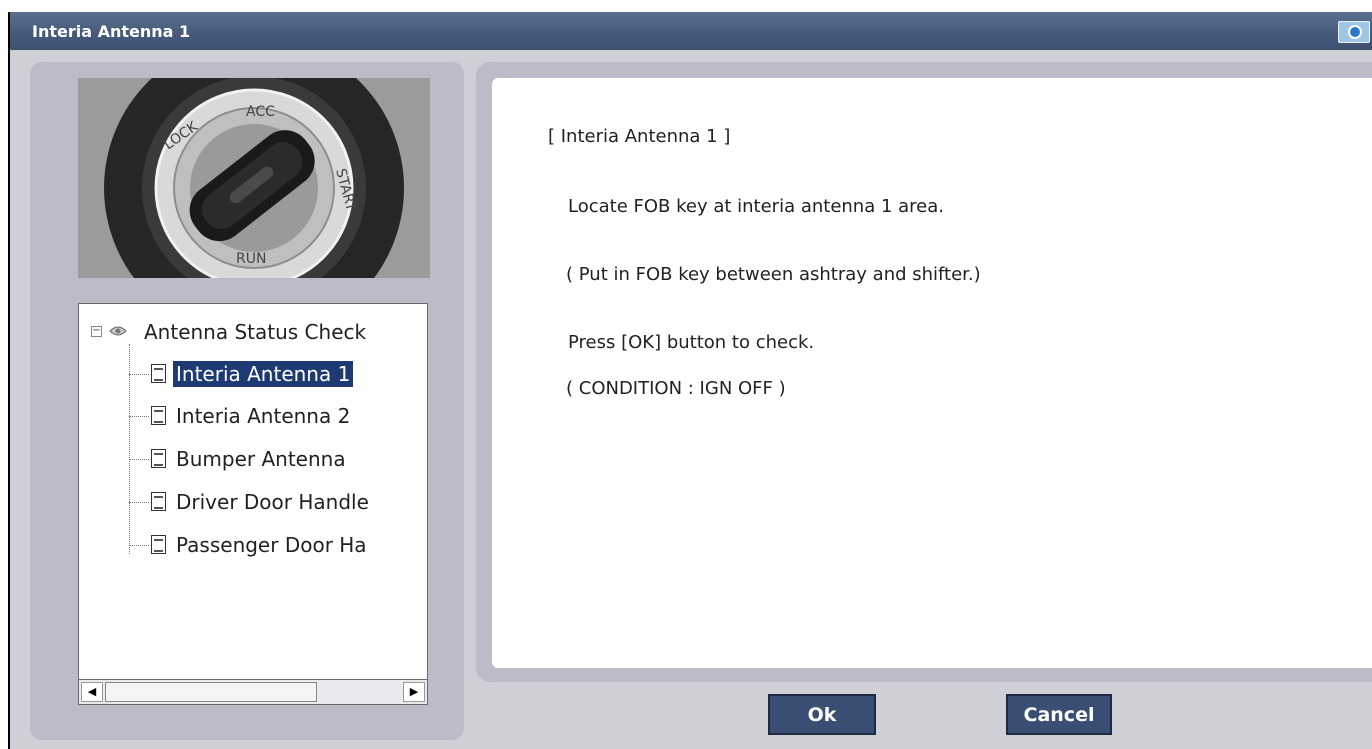 The width and height of the screenshot is (1372, 749). What do you see at coordinates (263, 416) in the screenshot?
I see `tree-item-label: Interia Antenna 2` at bounding box center [263, 416].